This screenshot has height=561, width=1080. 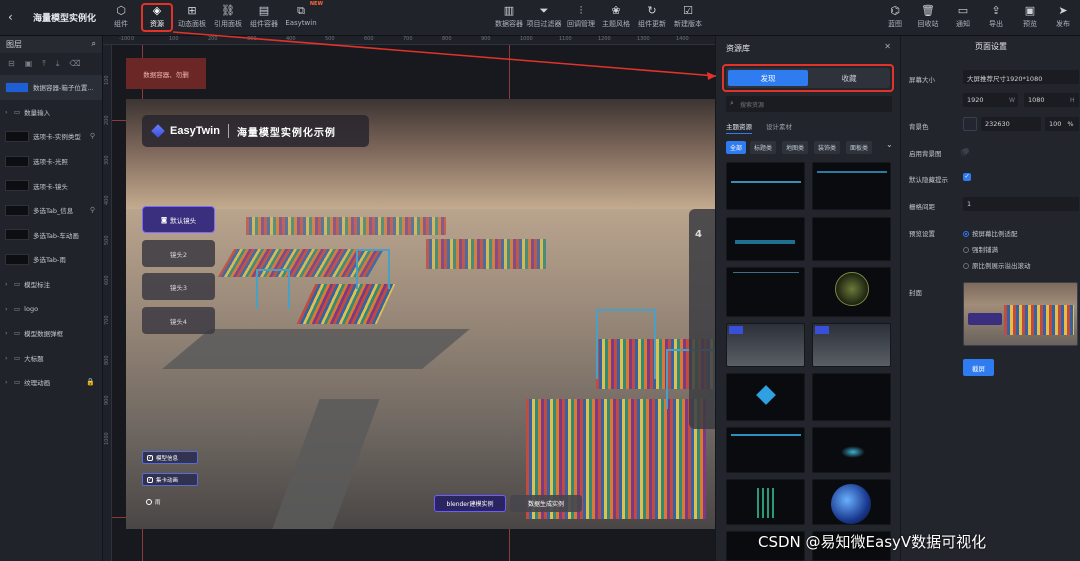 I want to click on watermark: CSDN @易知微EasyV数据可视化, so click(x=872, y=542).